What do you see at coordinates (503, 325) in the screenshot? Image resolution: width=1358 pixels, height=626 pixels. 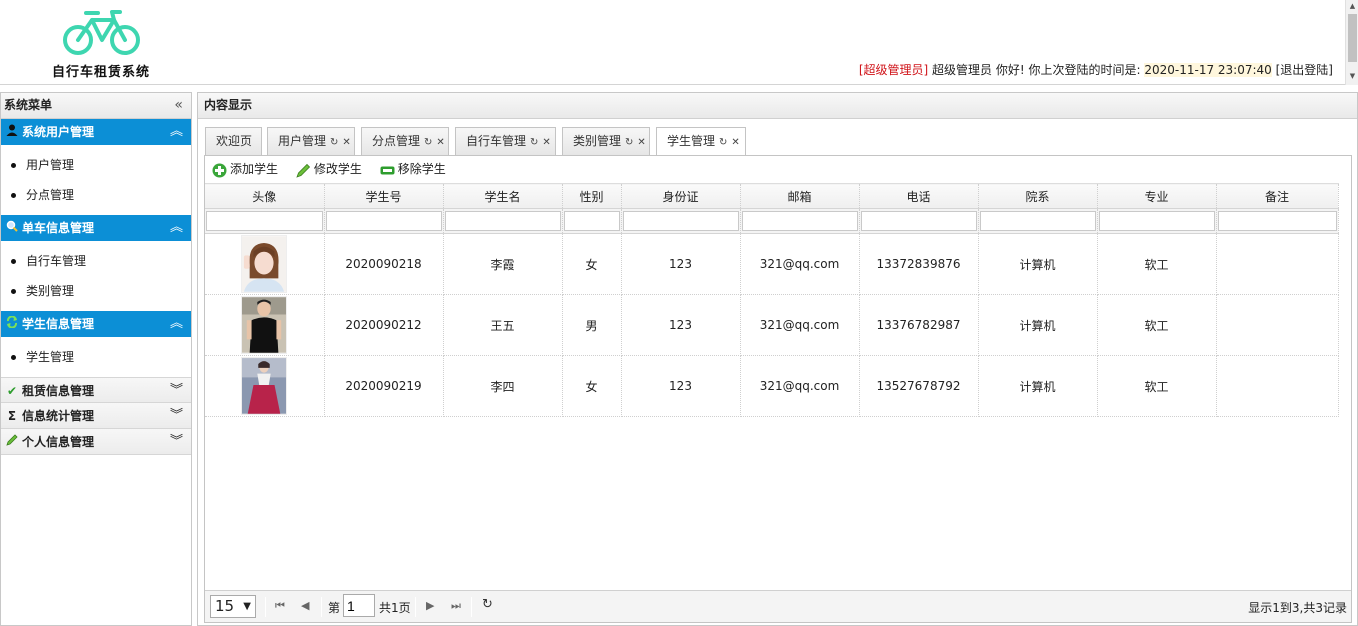 I see `student-name-cell: 王五` at bounding box center [503, 325].